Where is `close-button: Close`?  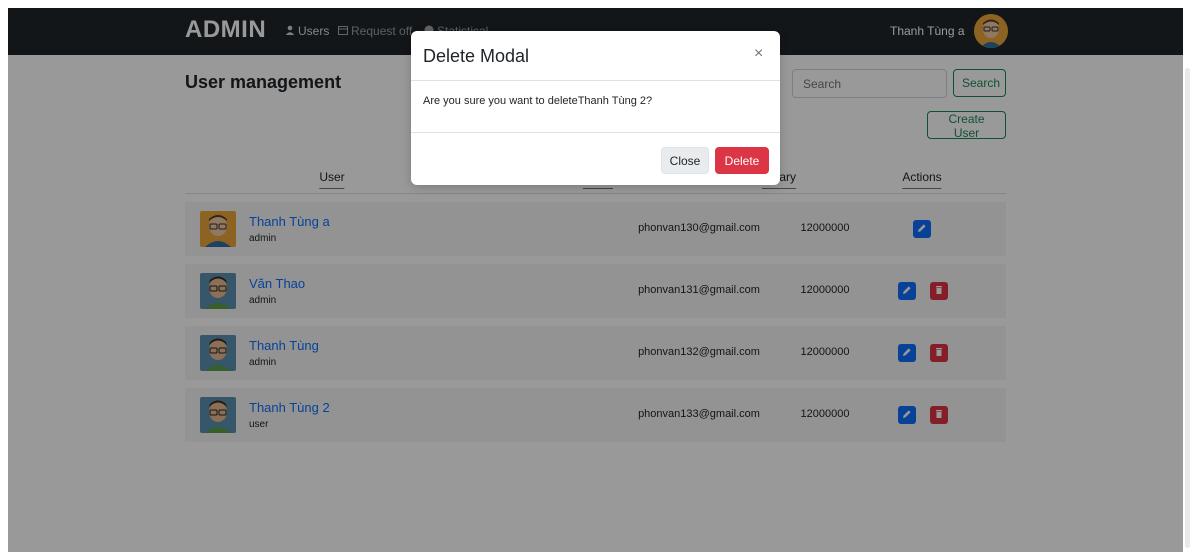 close-button: Close is located at coordinates (685, 160).